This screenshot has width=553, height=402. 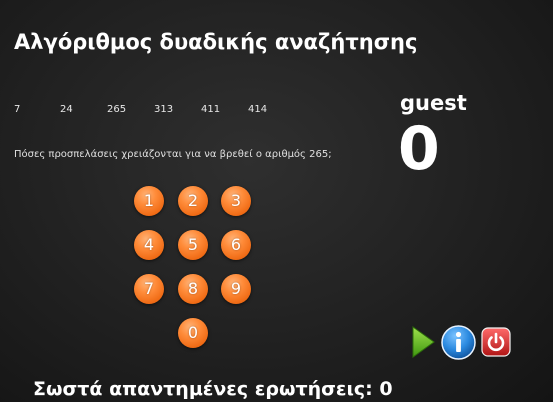 I want to click on number-sequence: 7 24 265 313 411 414, so click(x=150, y=111).